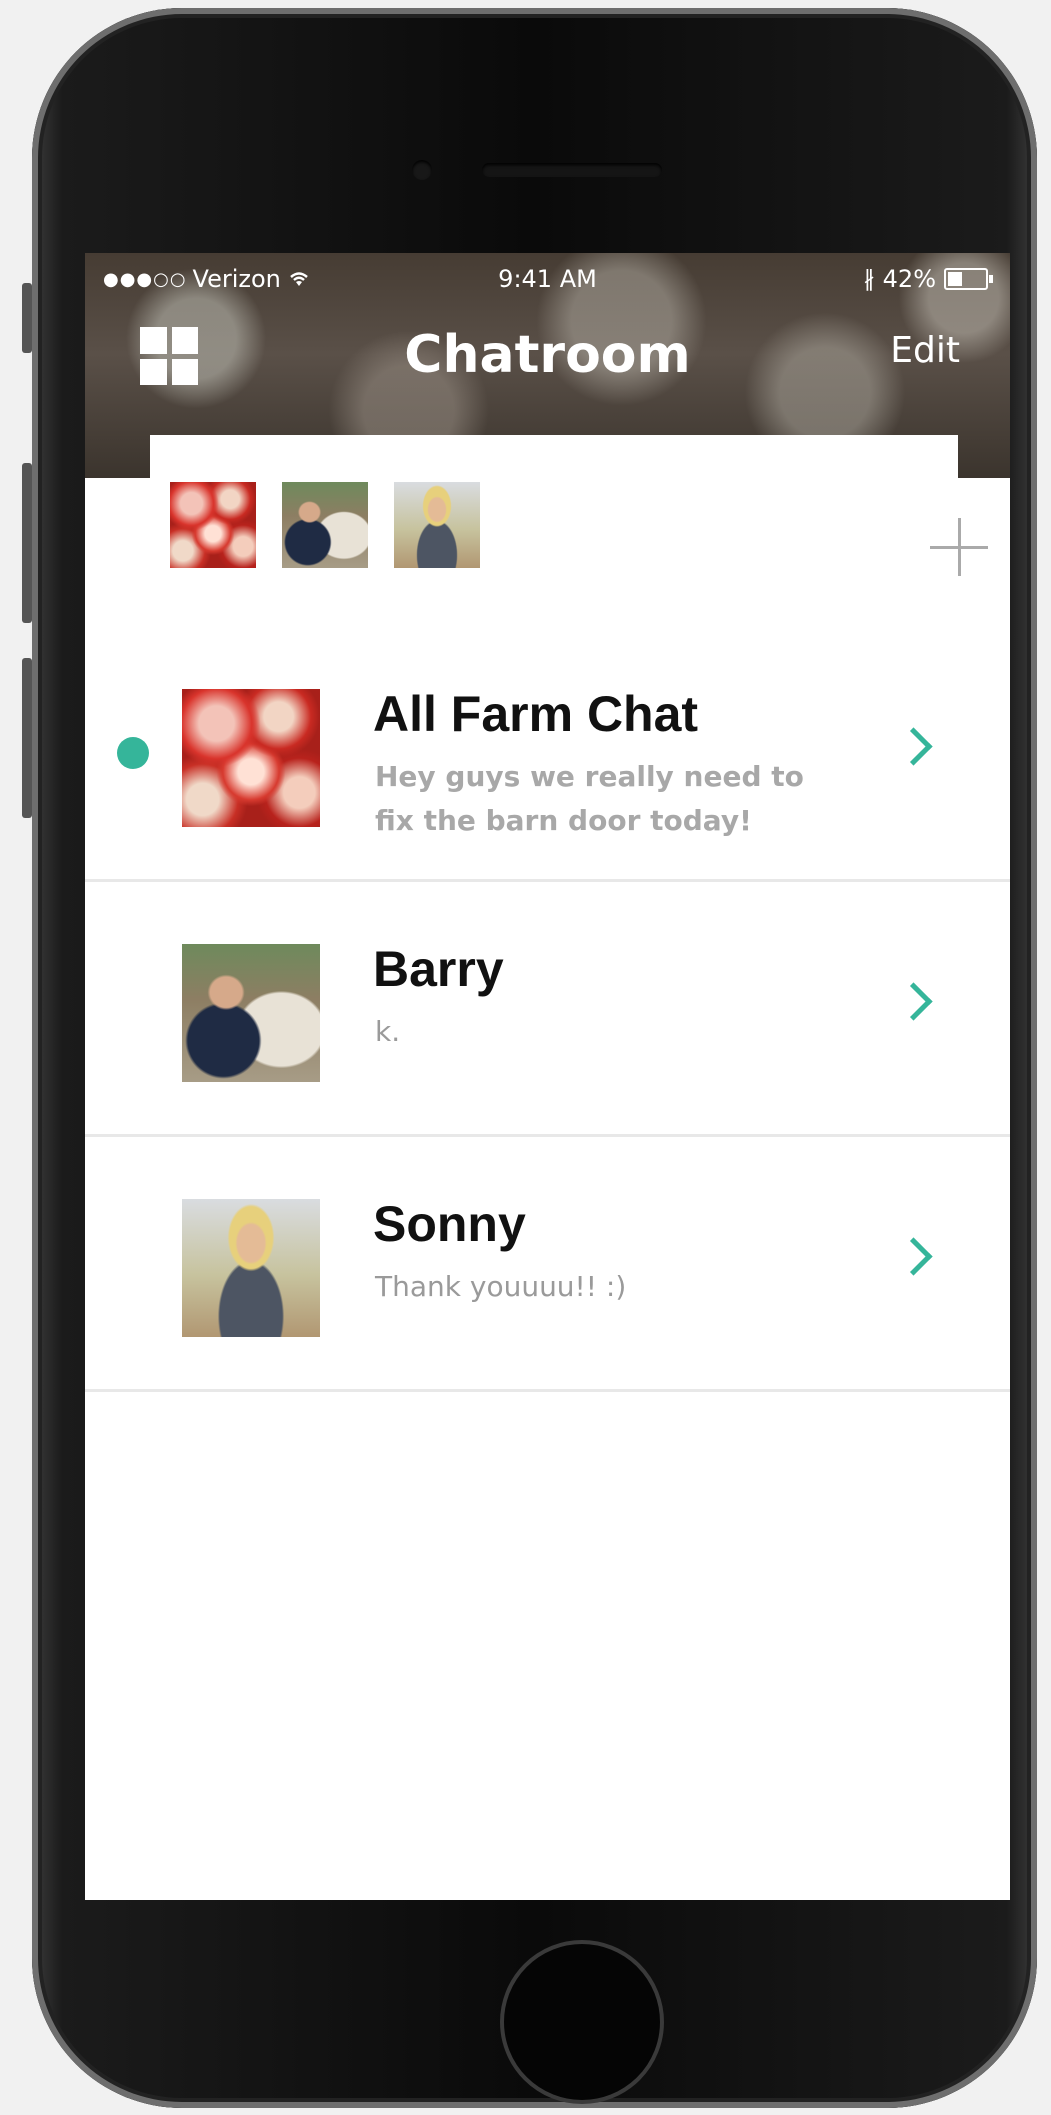 The width and height of the screenshot is (1051, 2115). What do you see at coordinates (536, 714) in the screenshot?
I see `chat-name: All Farm Chat` at bounding box center [536, 714].